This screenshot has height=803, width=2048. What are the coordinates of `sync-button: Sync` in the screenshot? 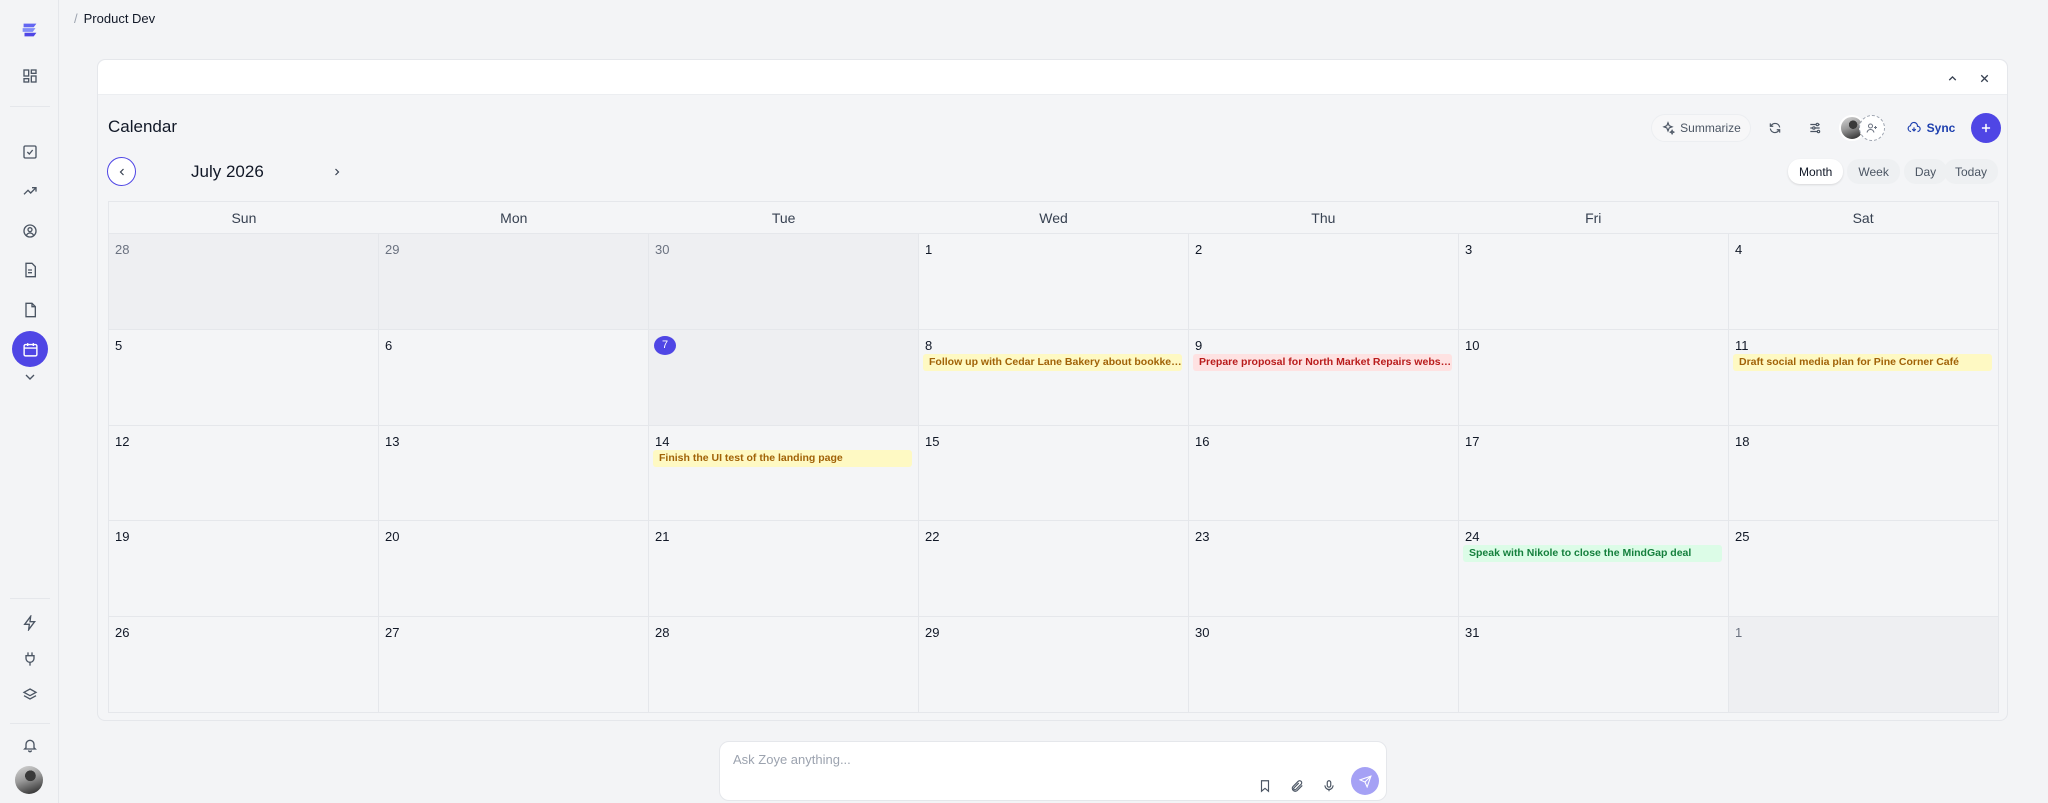 It's located at (1931, 128).